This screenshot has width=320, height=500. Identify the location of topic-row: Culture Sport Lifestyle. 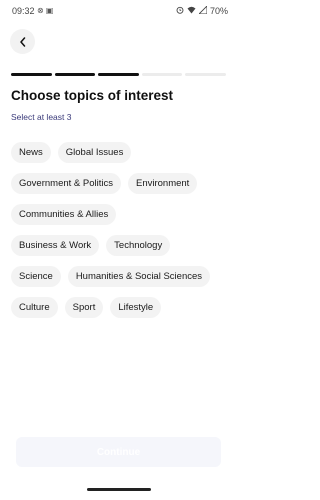
(86, 307).